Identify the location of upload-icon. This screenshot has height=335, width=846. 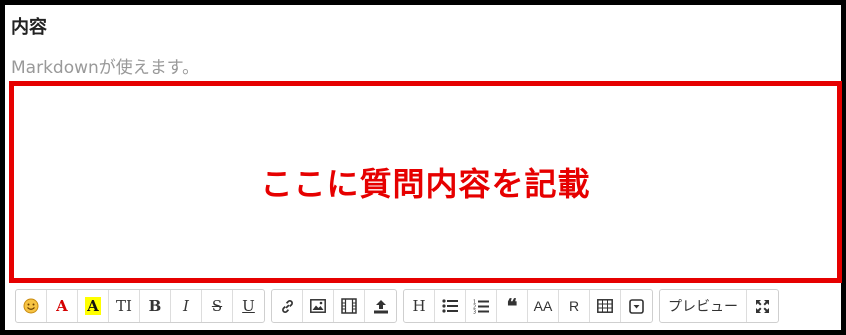
(380, 306).